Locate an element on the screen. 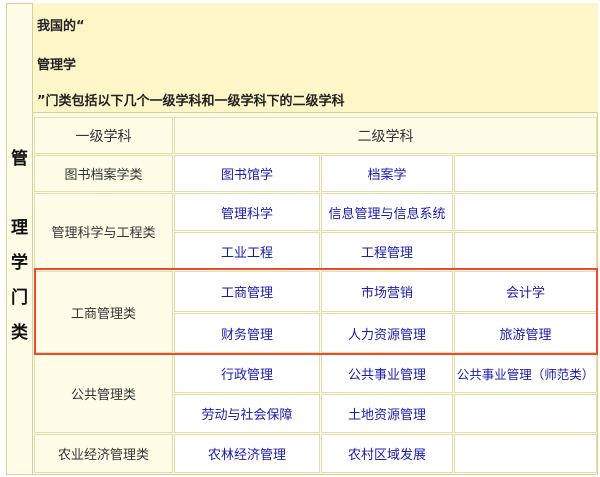 The image size is (600, 477). subject-link: 行政管理 is located at coordinates (247, 373).